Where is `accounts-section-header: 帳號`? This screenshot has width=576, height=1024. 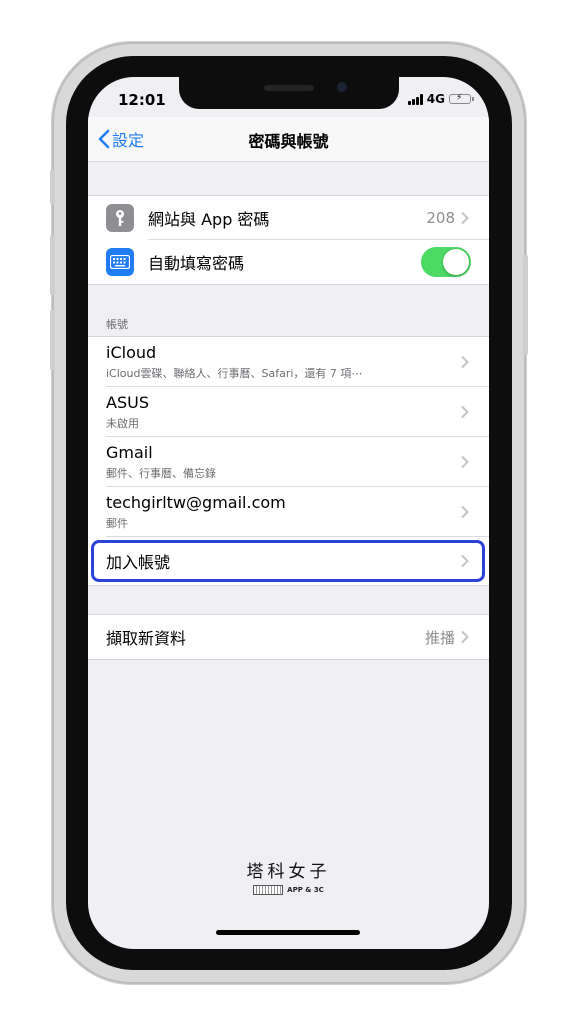 accounts-section-header: 帳號 is located at coordinates (117, 324).